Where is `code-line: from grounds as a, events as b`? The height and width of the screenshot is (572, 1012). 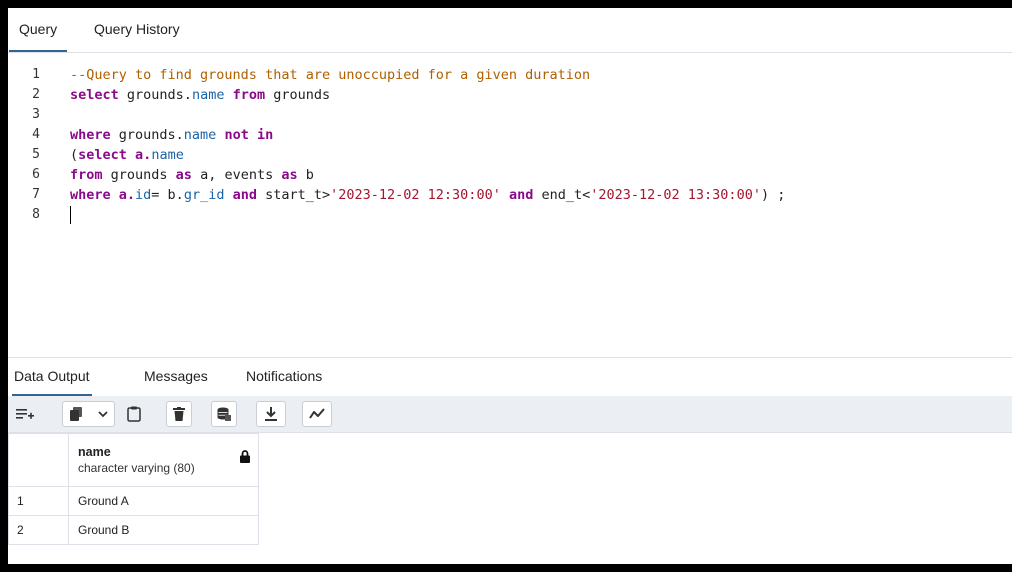 code-line: from grounds as a, events as b is located at coordinates (541, 175).